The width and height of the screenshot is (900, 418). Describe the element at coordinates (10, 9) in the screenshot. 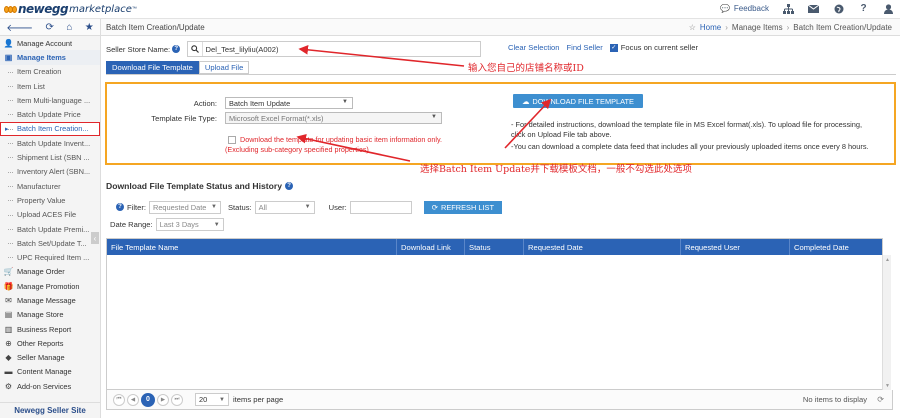

I see `logo-eggs-icon` at that location.